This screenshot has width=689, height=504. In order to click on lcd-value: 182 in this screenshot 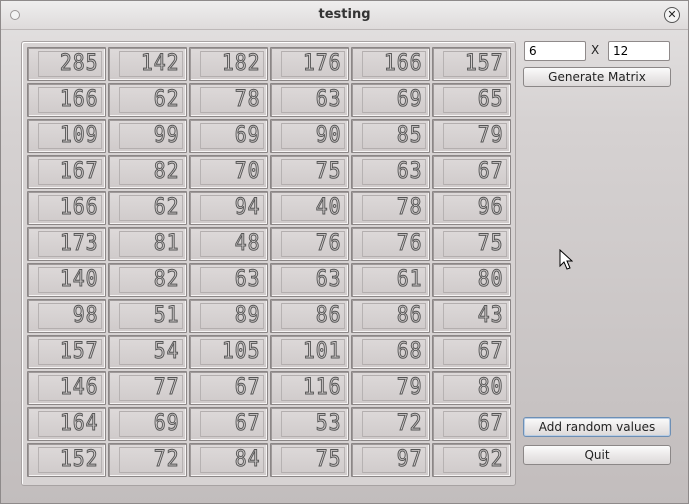, I will do `click(232, 64)`.